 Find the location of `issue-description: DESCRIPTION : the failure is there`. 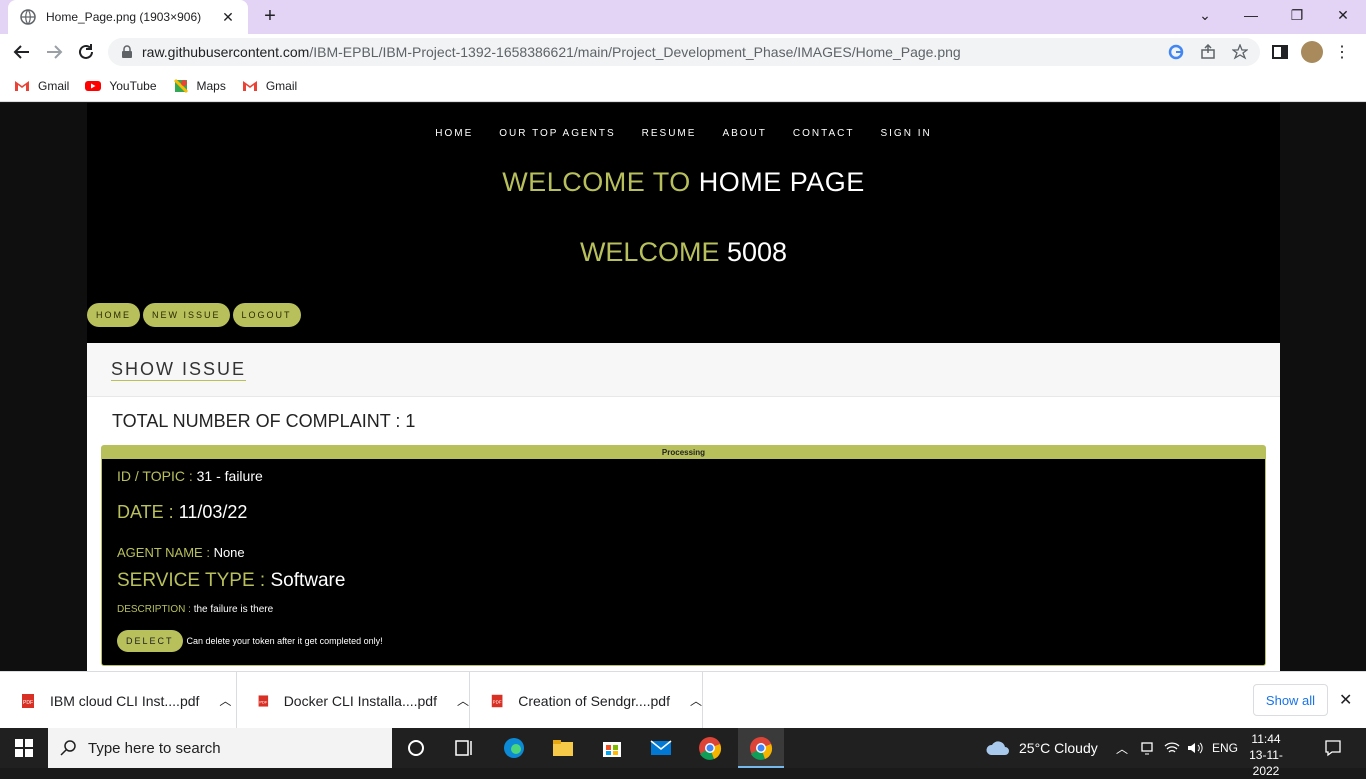

issue-description: DESCRIPTION : the failure is there is located at coordinates (195, 609).